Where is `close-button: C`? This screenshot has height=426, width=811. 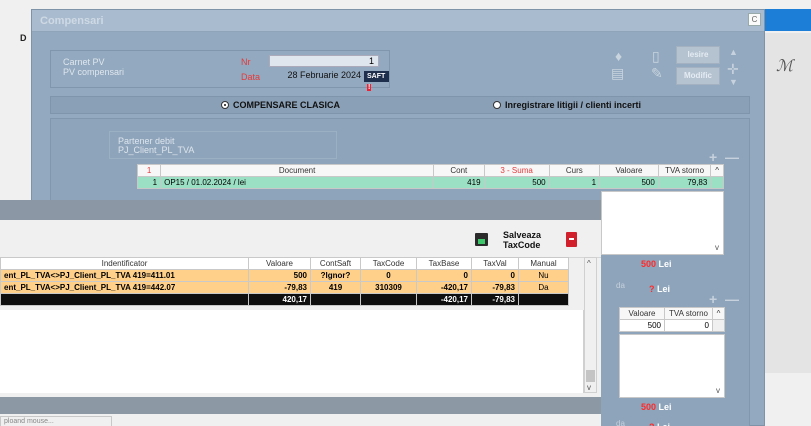
close-button: C is located at coordinates (754, 19).